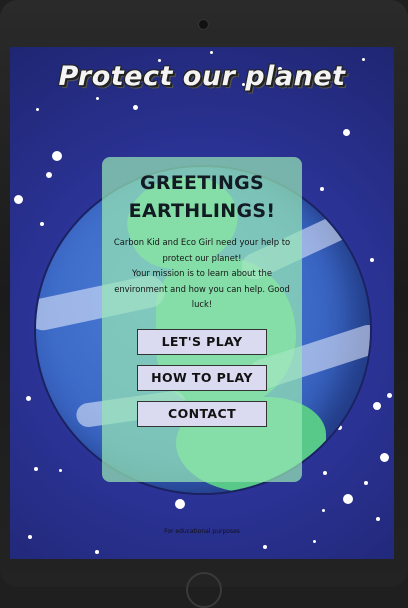  I want to click on footer-note: For educational purposes, so click(202, 531).